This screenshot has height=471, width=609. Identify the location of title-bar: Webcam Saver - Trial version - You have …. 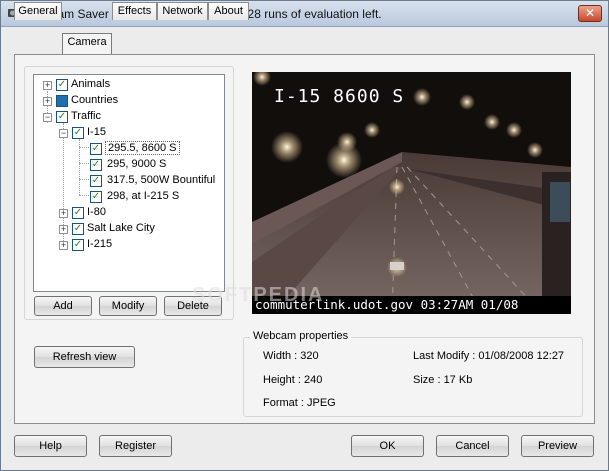
(304, 14).